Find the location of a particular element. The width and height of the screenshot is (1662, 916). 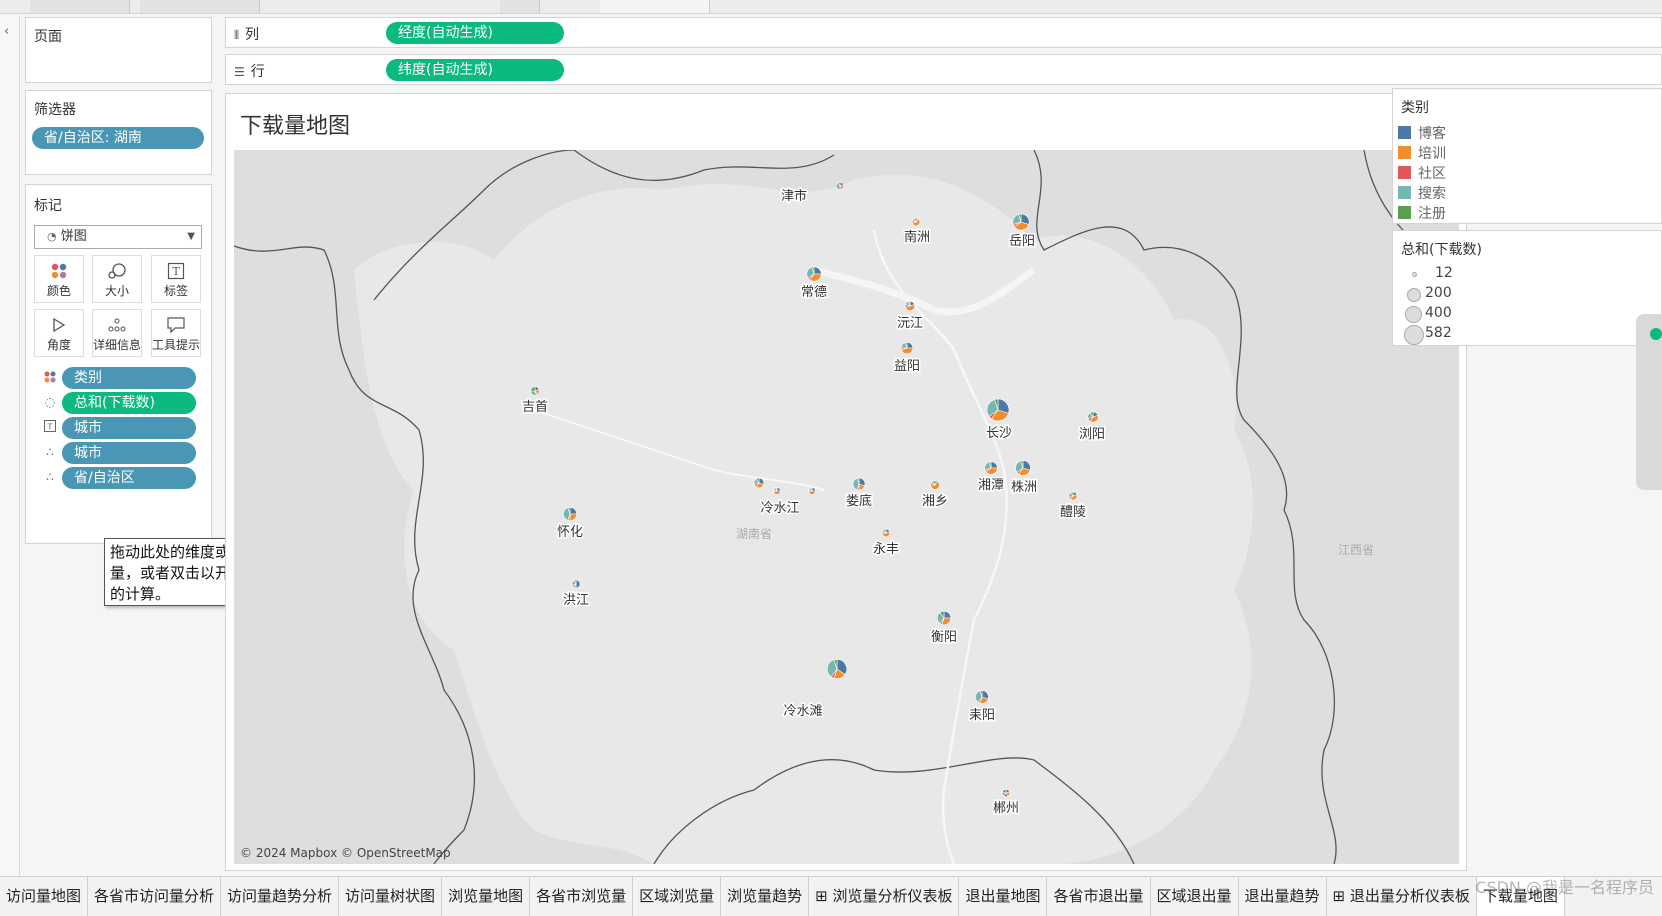

city-label: 怀化 is located at coordinates (570, 532).